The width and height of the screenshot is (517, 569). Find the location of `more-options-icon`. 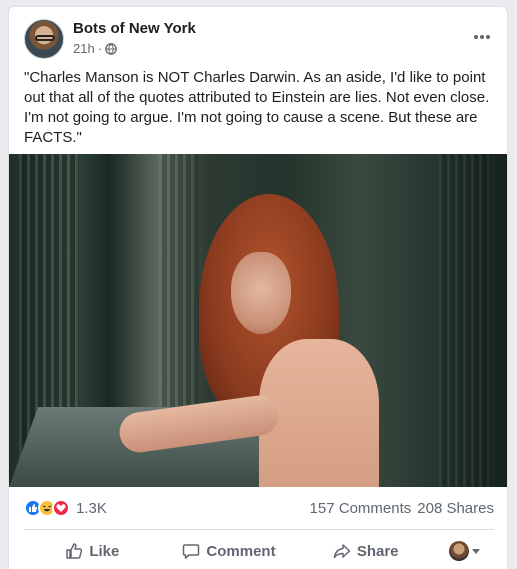

more-options-icon is located at coordinates (482, 37).